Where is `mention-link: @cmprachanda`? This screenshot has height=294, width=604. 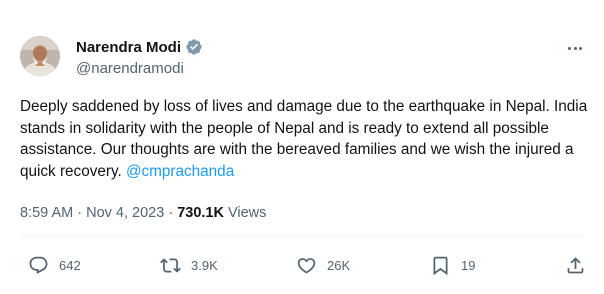 mention-link: @cmprachanda is located at coordinates (180, 171).